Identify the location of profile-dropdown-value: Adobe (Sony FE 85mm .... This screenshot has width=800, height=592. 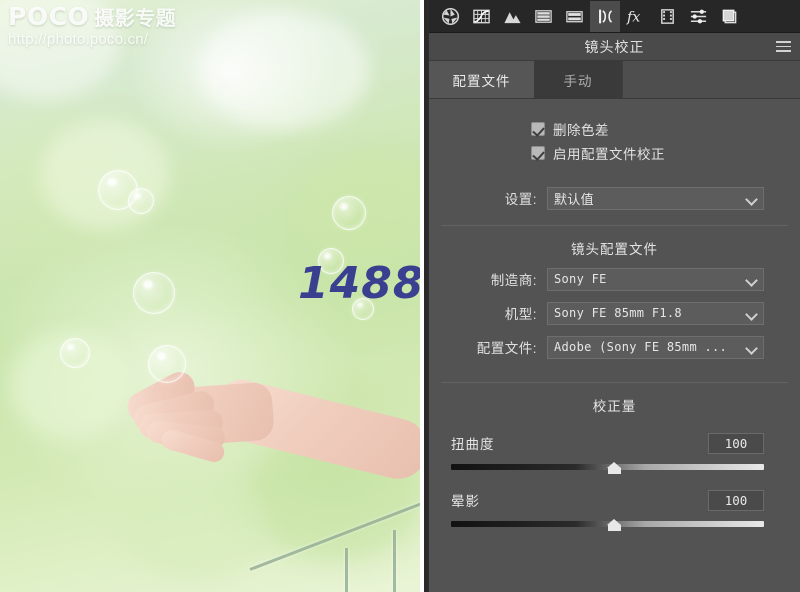
(641, 347).